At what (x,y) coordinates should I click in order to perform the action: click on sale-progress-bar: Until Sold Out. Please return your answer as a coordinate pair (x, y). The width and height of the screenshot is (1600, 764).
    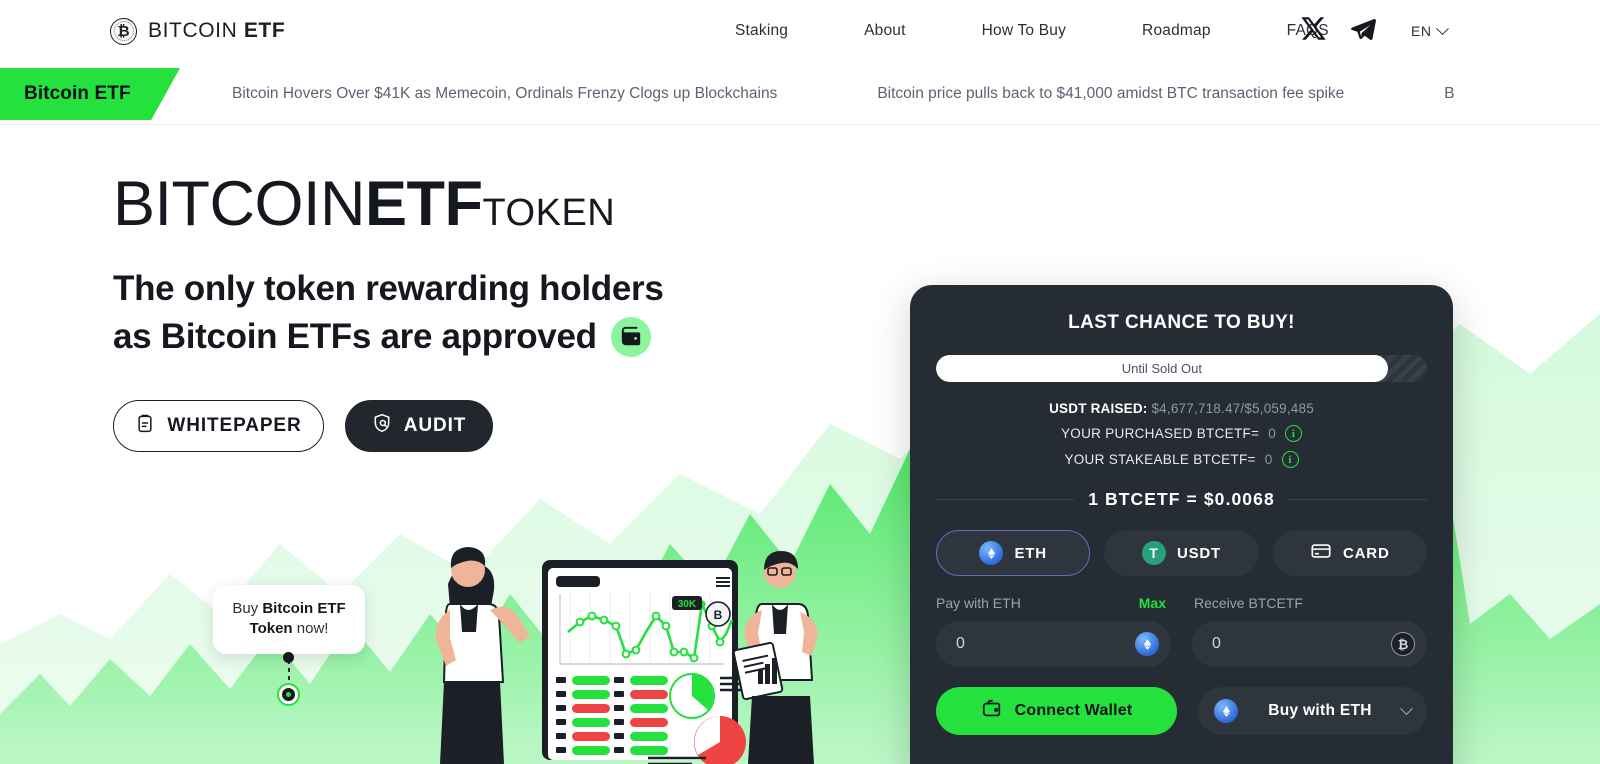
    Looking at the image, I should click on (1181, 368).